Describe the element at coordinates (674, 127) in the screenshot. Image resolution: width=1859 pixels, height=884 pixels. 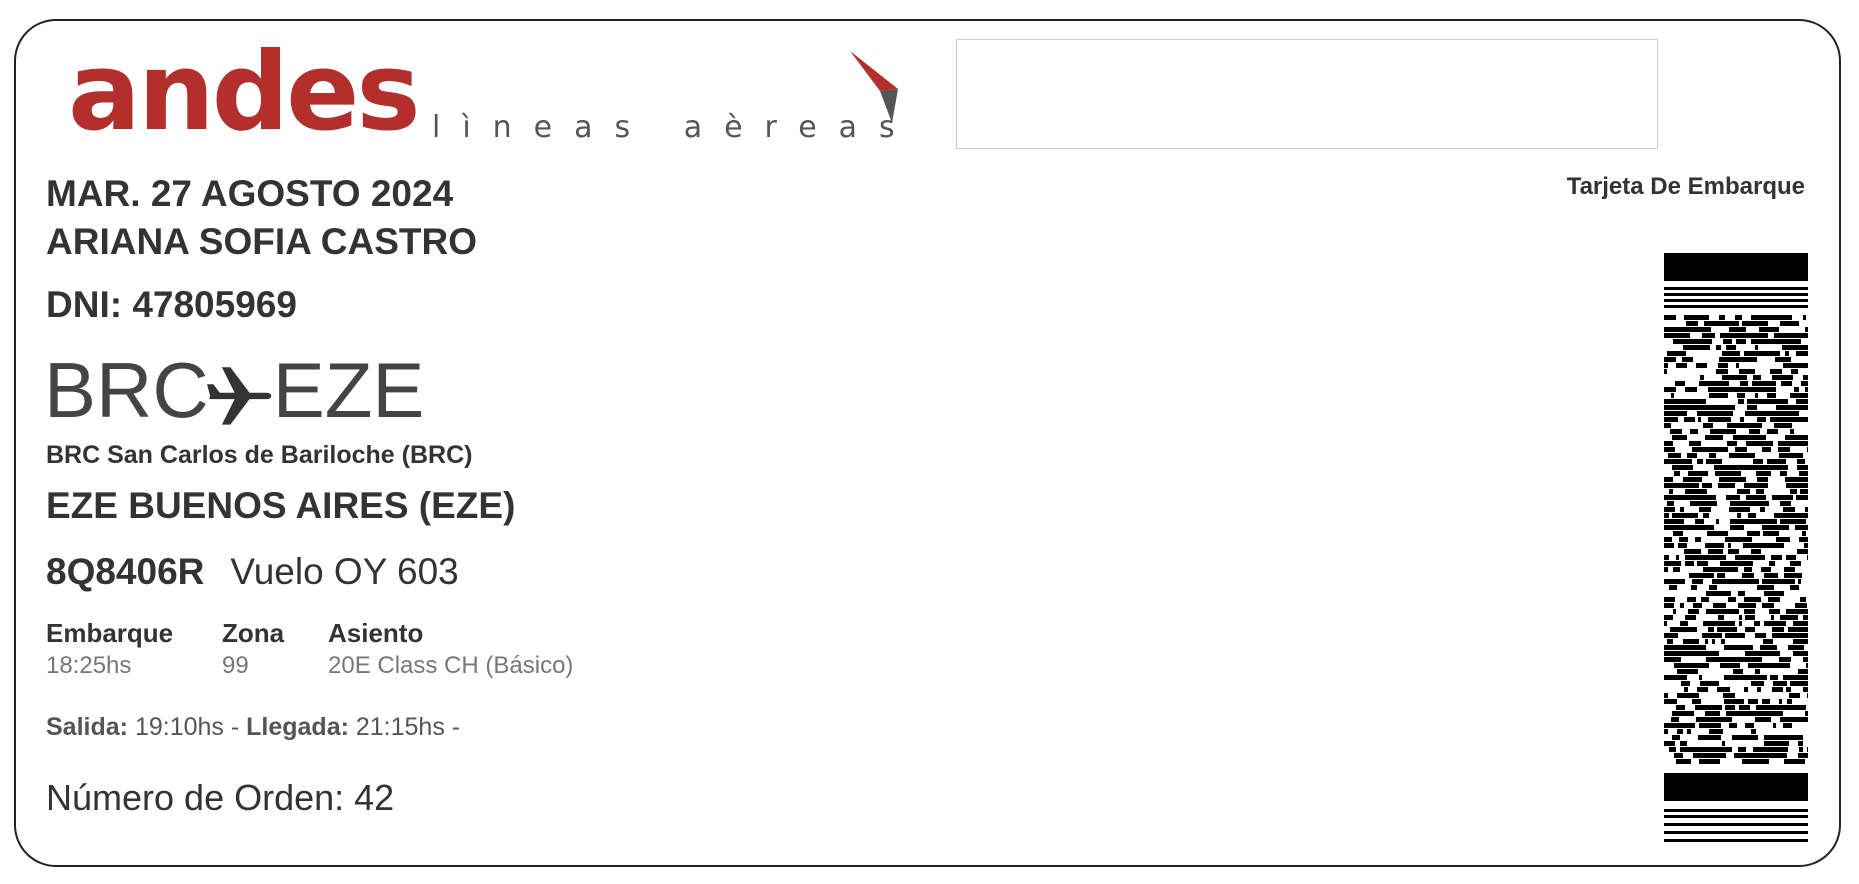
I see `airline-logo-tagline: lìneas aèreas` at that location.